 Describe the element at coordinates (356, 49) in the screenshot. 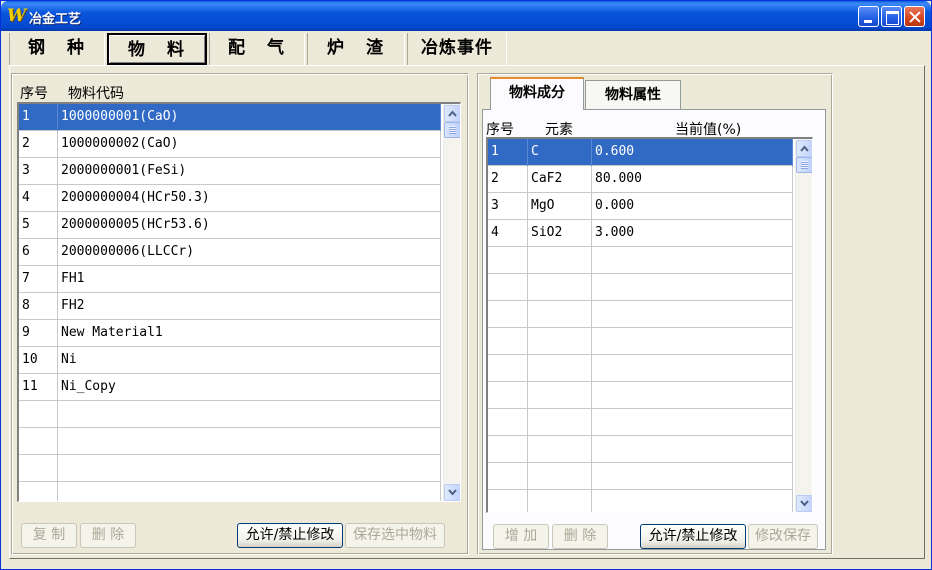

I see `tab-slag: 炉 渣` at that location.